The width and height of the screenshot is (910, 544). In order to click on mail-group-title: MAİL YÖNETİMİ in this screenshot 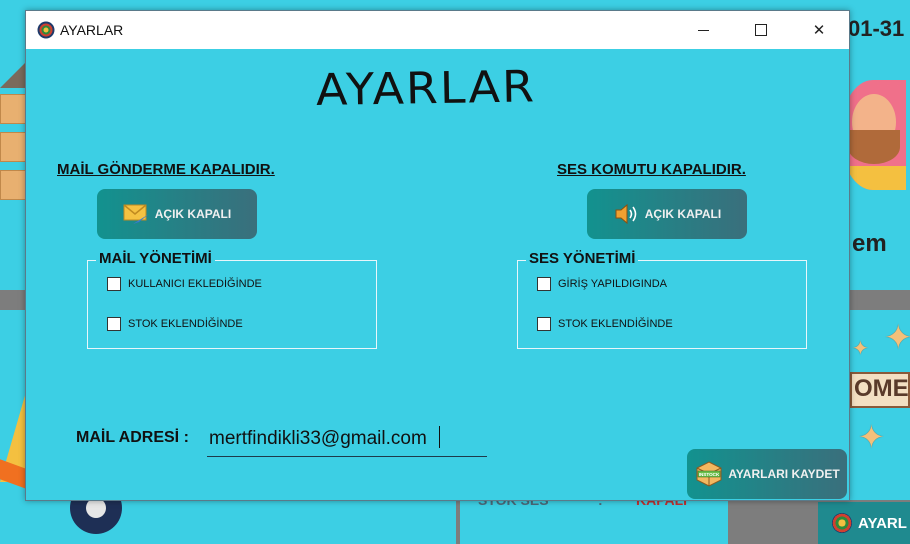, I will do `click(155, 258)`.